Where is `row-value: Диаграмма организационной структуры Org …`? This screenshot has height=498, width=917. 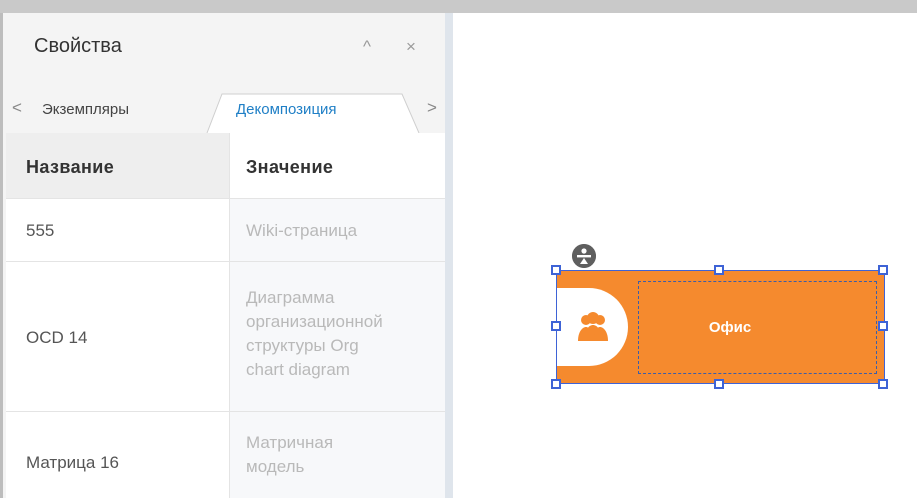 row-value: Диаграмма организационной структуры Org … is located at coordinates (314, 333).